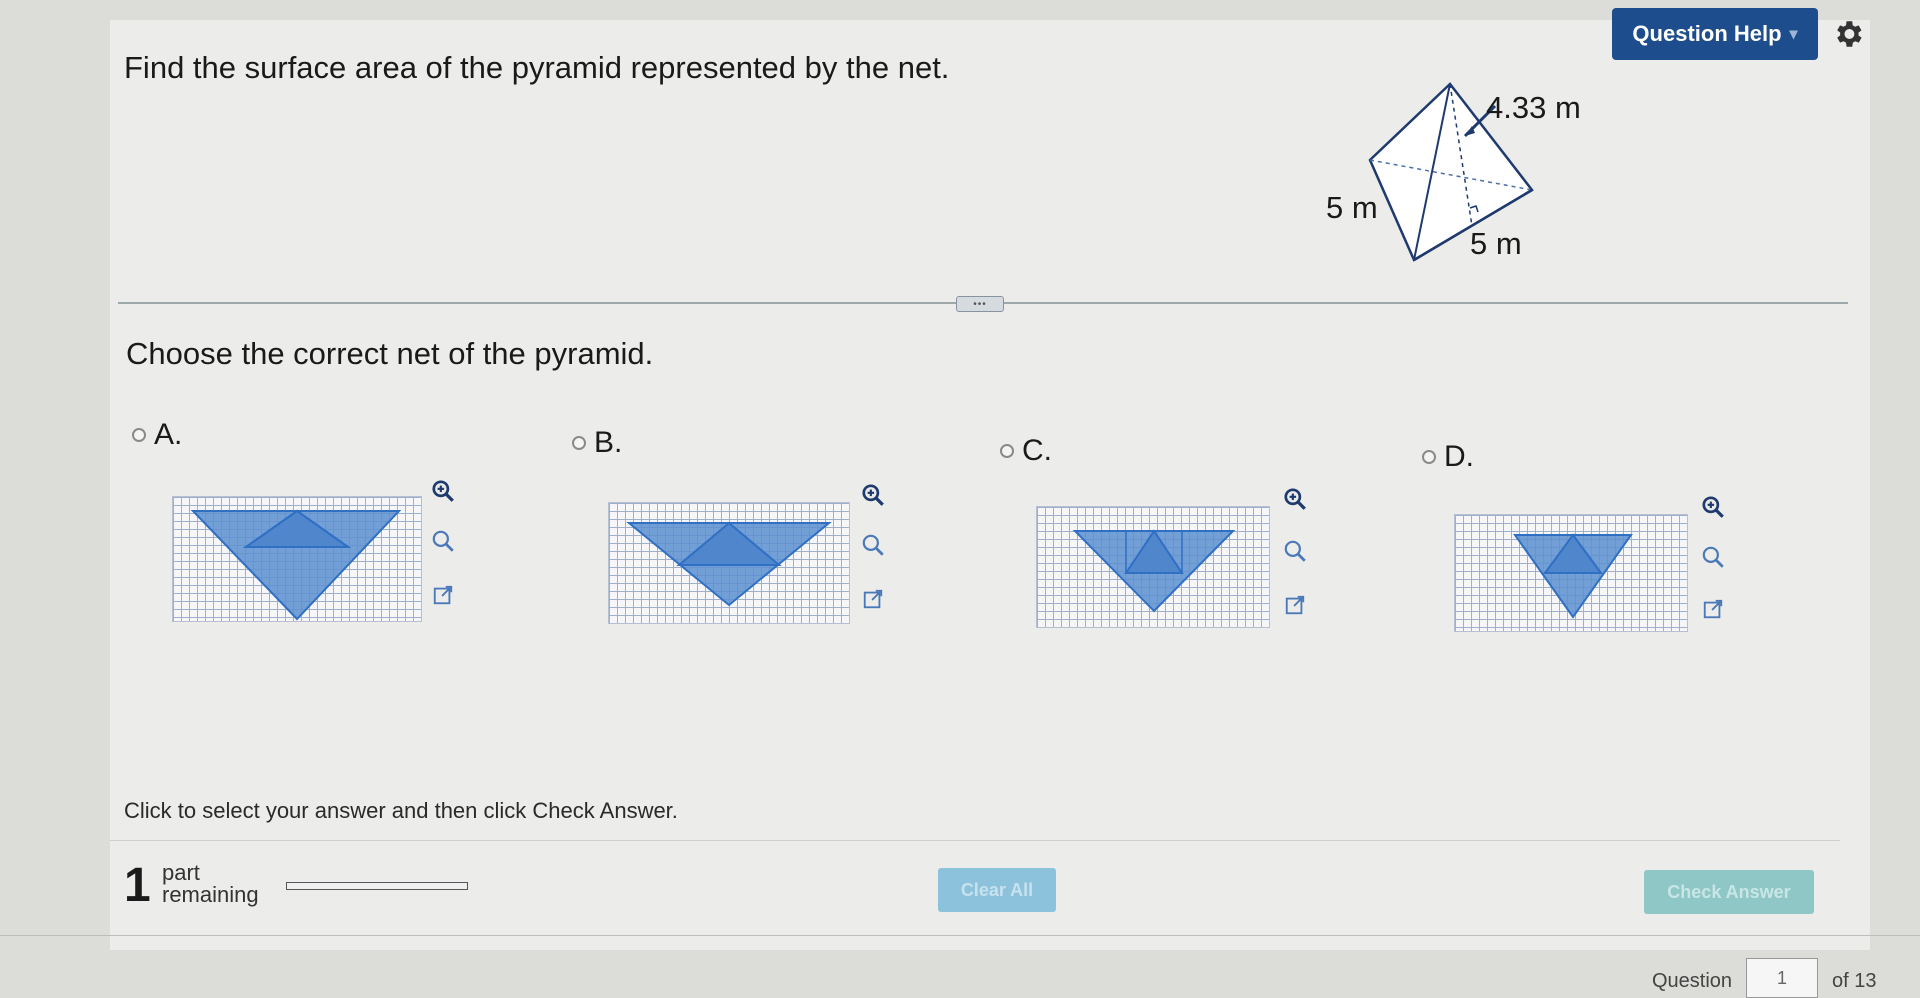  Describe the element at coordinates (1037, 450) in the screenshot. I see `option-c-label: C.` at that location.